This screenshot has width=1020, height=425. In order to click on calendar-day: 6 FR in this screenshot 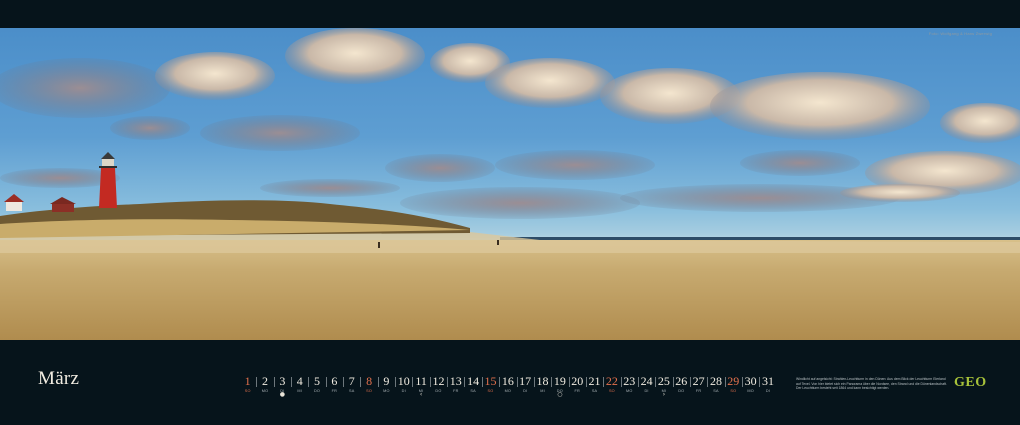, I will do `click(334, 389)`.